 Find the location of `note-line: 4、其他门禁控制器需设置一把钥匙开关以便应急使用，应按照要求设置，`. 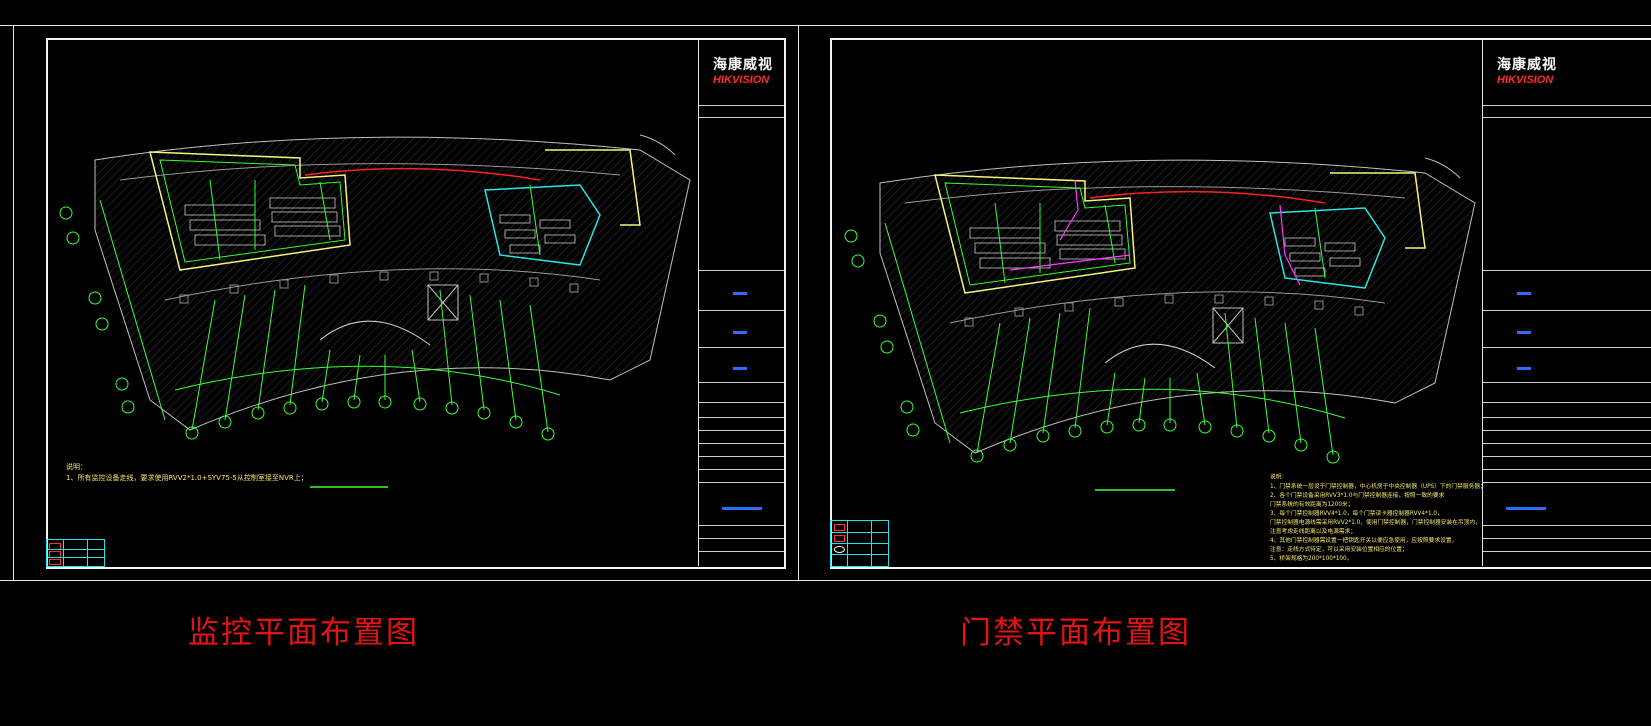

note-line: 4、其他门禁控制器需设置一把钥匙开关以便应急使用，应按照要求设置， is located at coordinates (1364, 540).